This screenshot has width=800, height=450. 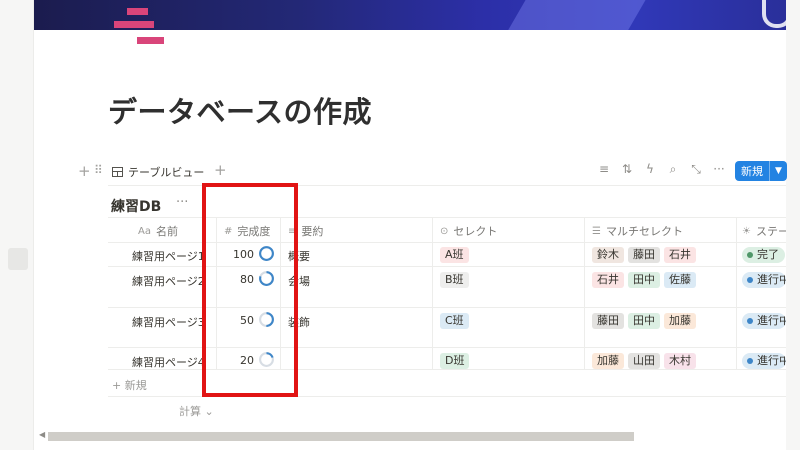 What do you see at coordinates (207, 411) in the screenshot?
I see `chevron-down-icon: ⌄` at bounding box center [207, 411].